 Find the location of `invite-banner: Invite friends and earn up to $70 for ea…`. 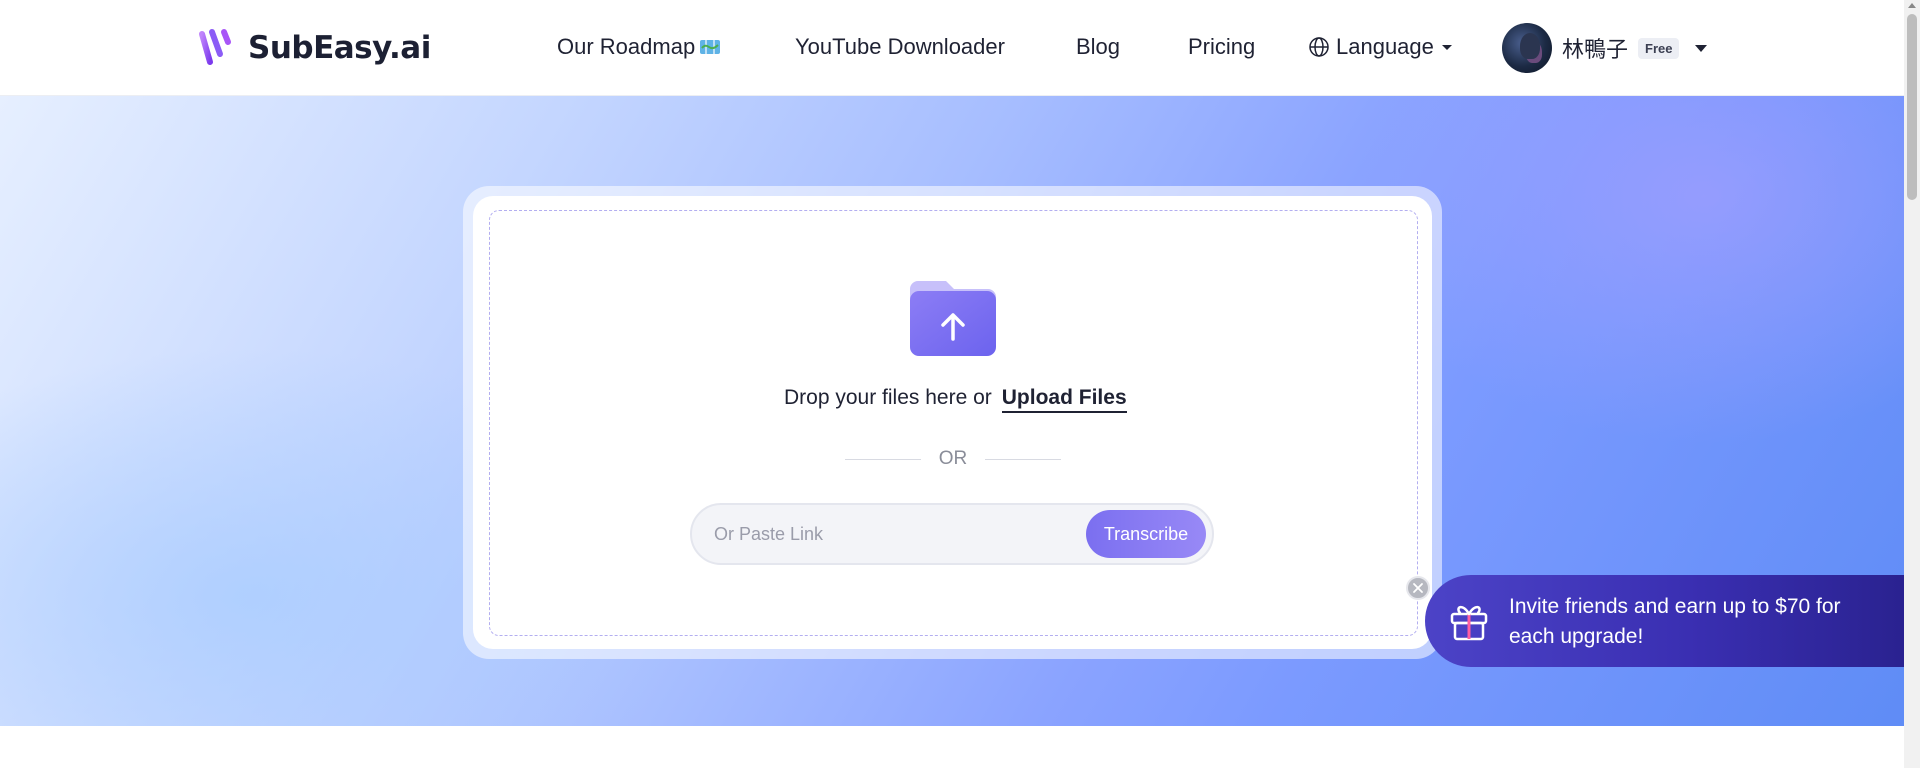

invite-banner: Invite friends and earn up to $70 for ea… is located at coordinates (1664, 621).